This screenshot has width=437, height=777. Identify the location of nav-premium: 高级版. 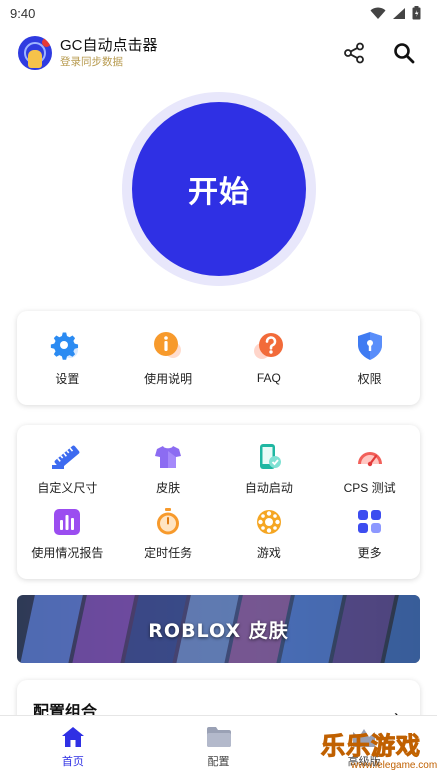
(364, 746).